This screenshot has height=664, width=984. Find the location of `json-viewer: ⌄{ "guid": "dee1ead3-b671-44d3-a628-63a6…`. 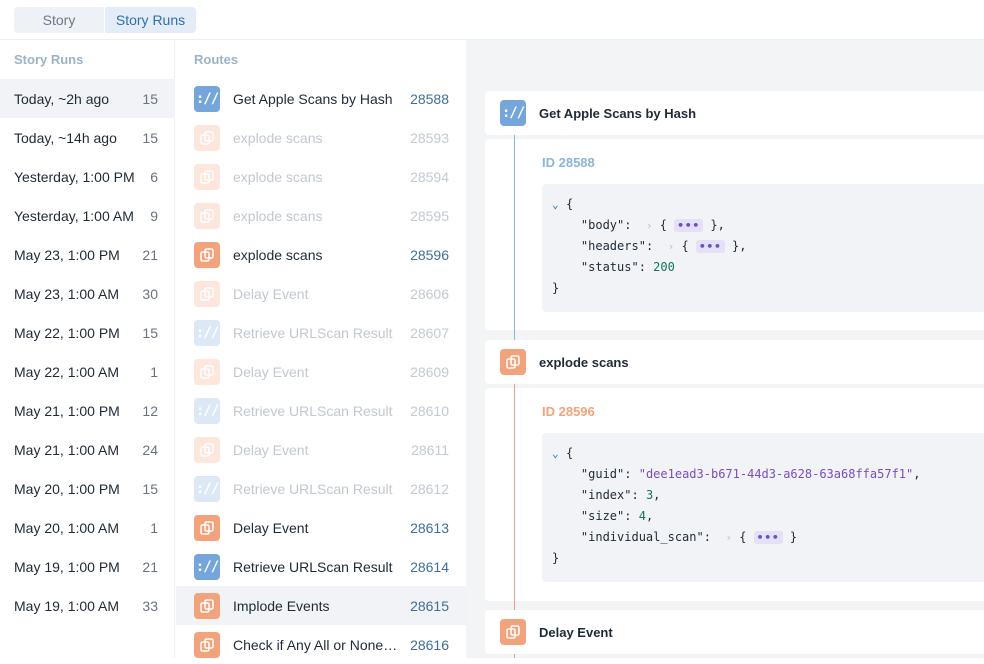

json-viewer: ⌄{ "guid": "dee1ead3-b671-44d3-a628-63a6… is located at coordinates (763, 507).